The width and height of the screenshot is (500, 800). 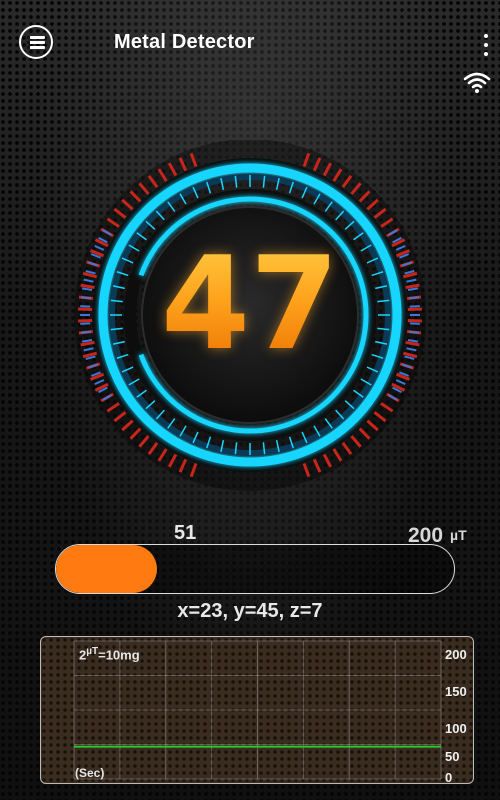 I want to click on scale-note: 2µT=10mg, so click(x=109, y=654).